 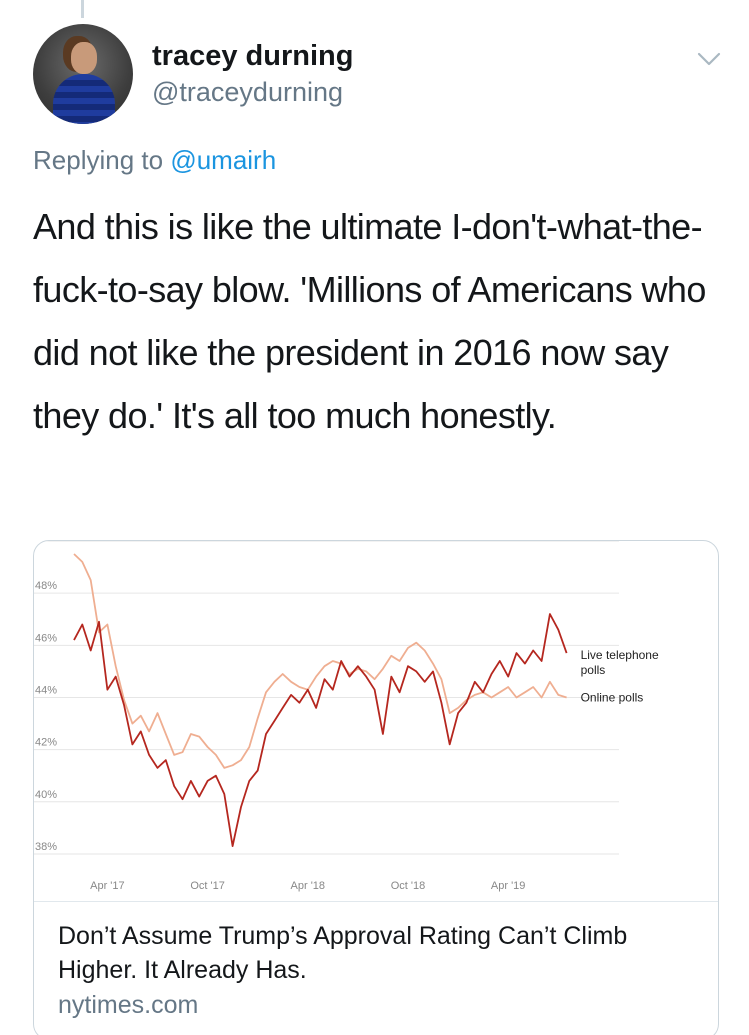 What do you see at coordinates (223, 160) in the screenshot?
I see `reply-mention-link: @umairh` at bounding box center [223, 160].